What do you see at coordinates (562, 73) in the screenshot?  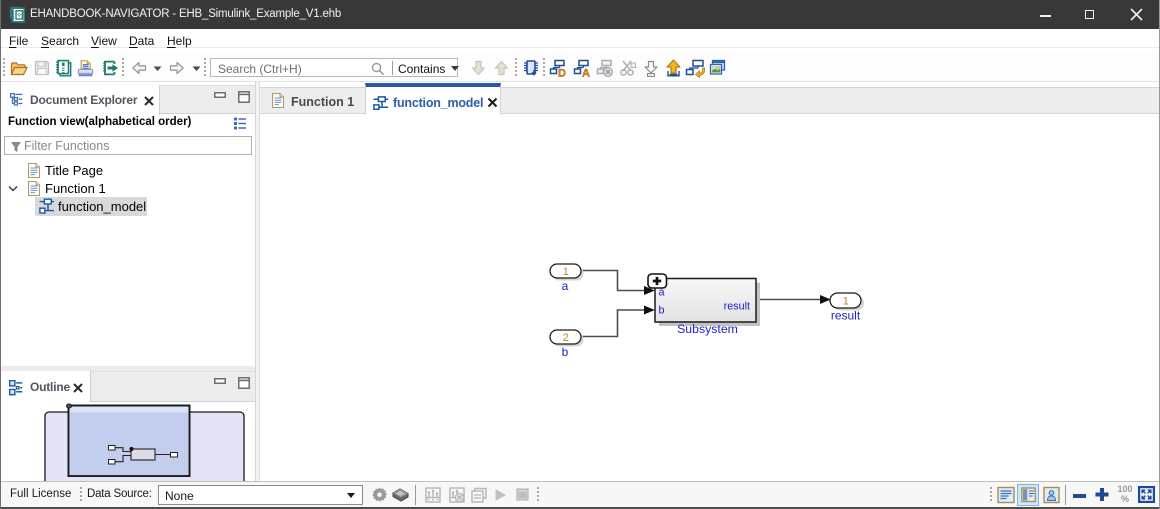 I see `svg-text: D` at bounding box center [562, 73].